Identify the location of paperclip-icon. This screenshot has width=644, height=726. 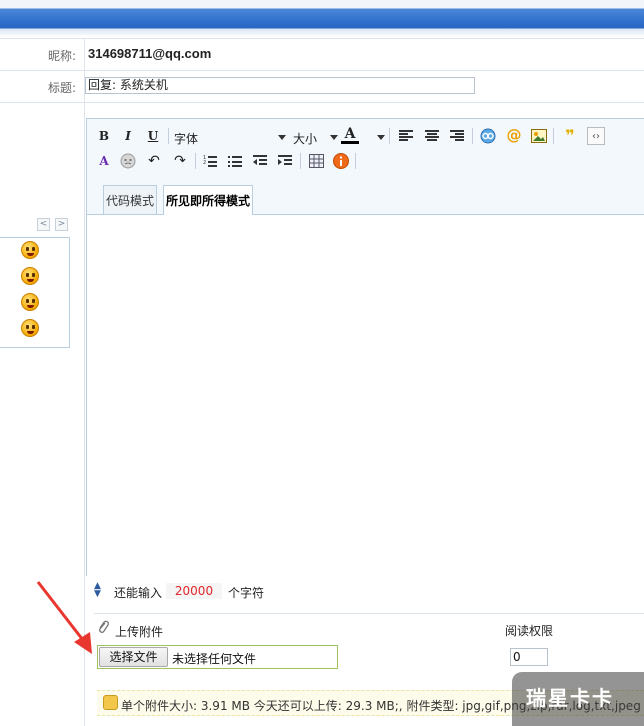
(103, 629).